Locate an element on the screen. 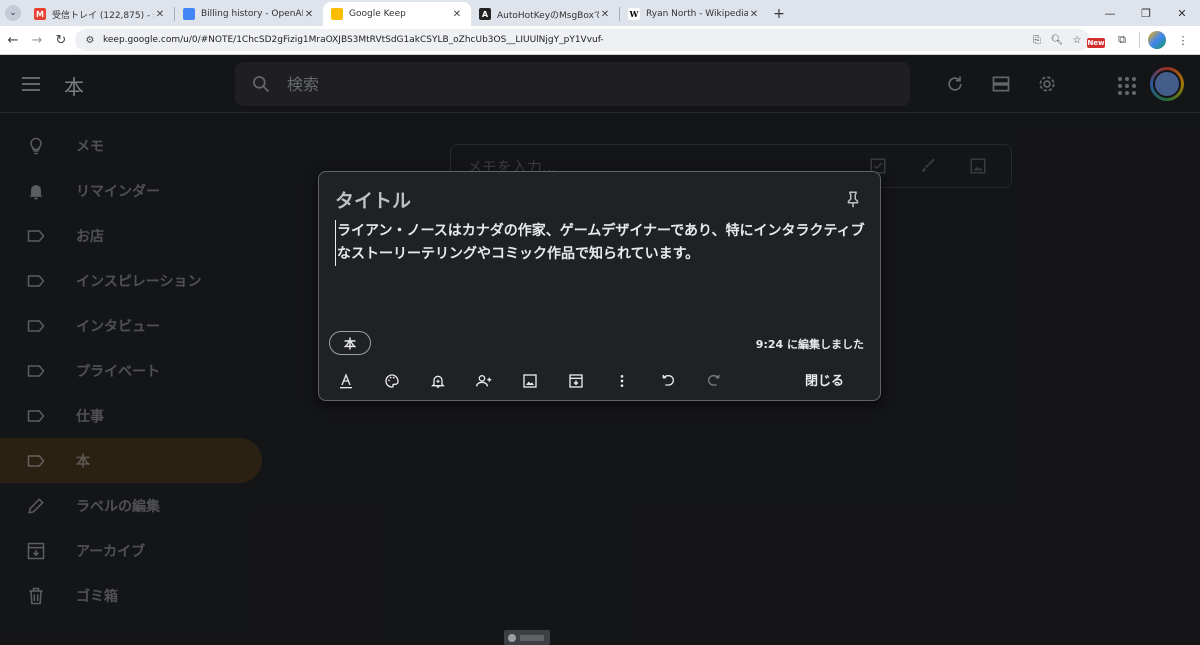 The image size is (1200, 645). tab-title: Billing history - OpenAI API is located at coordinates (252, 14).